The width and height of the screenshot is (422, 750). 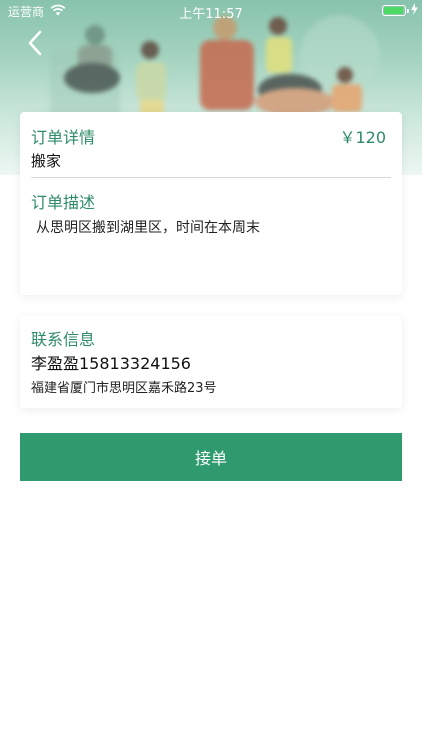 What do you see at coordinates (63, 339) in the screenshot?
I see `contact-info-title: 联系信息` at bounding box center [63, 339].